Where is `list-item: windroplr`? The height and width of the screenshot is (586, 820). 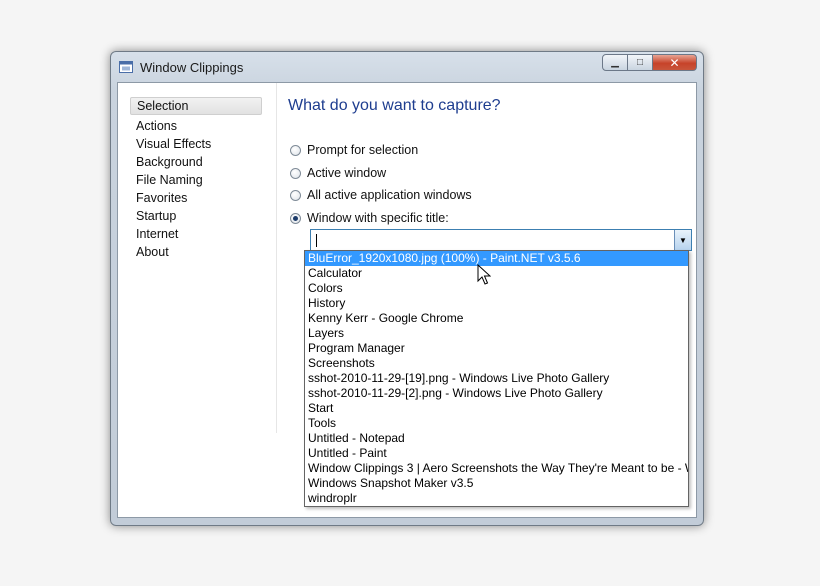 list-item: windroplr is located at coordinates (496, 498).